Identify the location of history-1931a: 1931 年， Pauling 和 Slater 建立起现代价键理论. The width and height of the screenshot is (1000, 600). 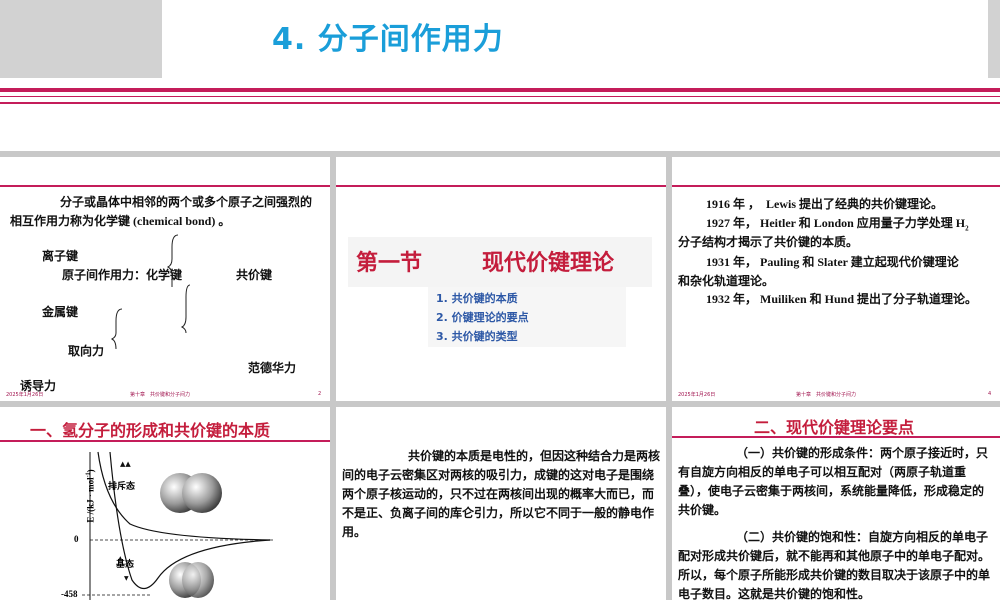
(832, 262).